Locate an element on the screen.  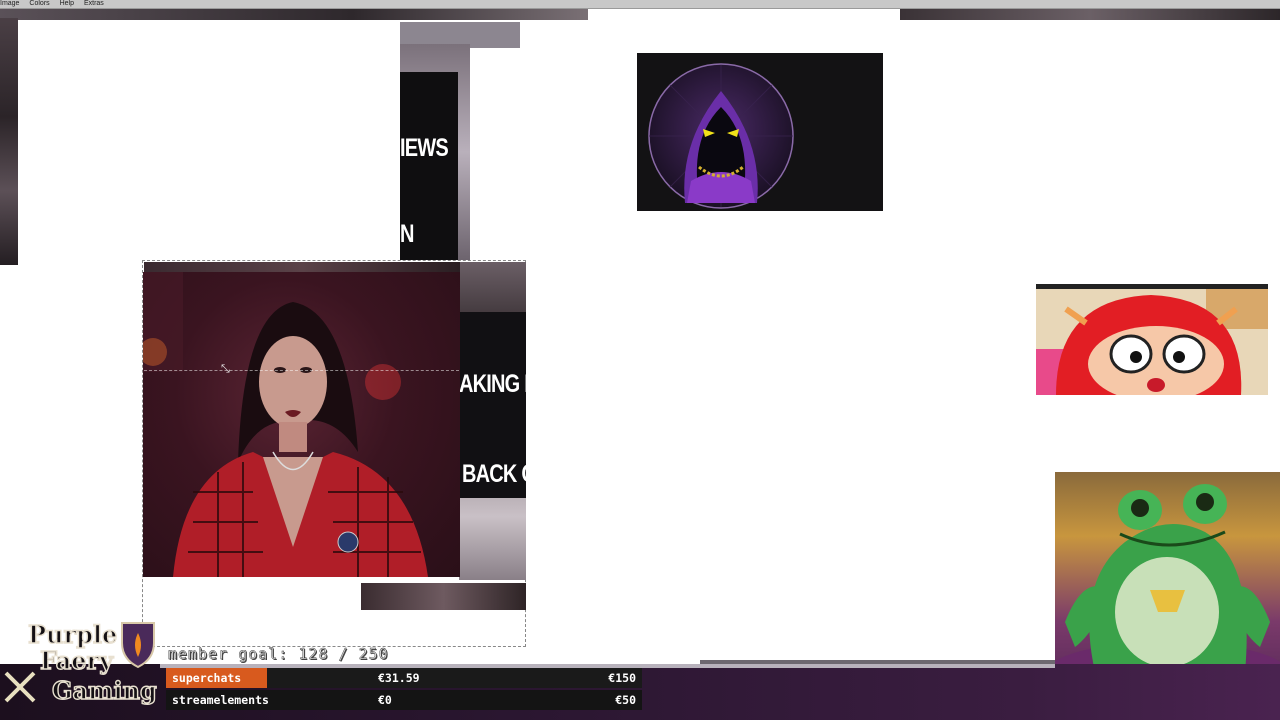
member-goal-text: member goal: 128 / 250 is located at coordinates (278, 654).